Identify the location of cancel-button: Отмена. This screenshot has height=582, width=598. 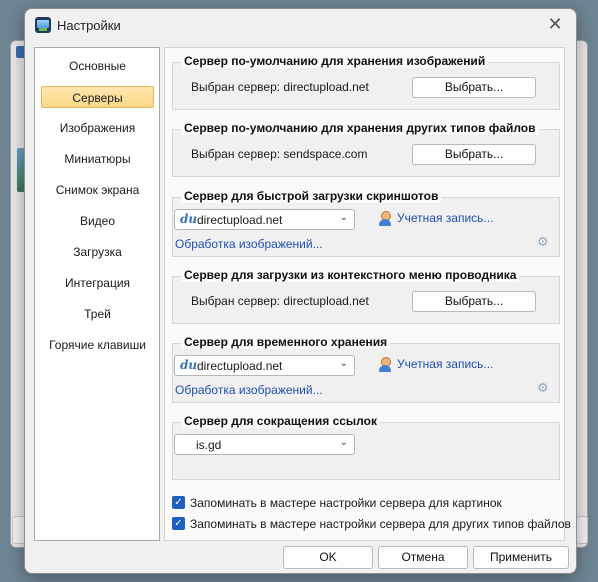
(423, 557).